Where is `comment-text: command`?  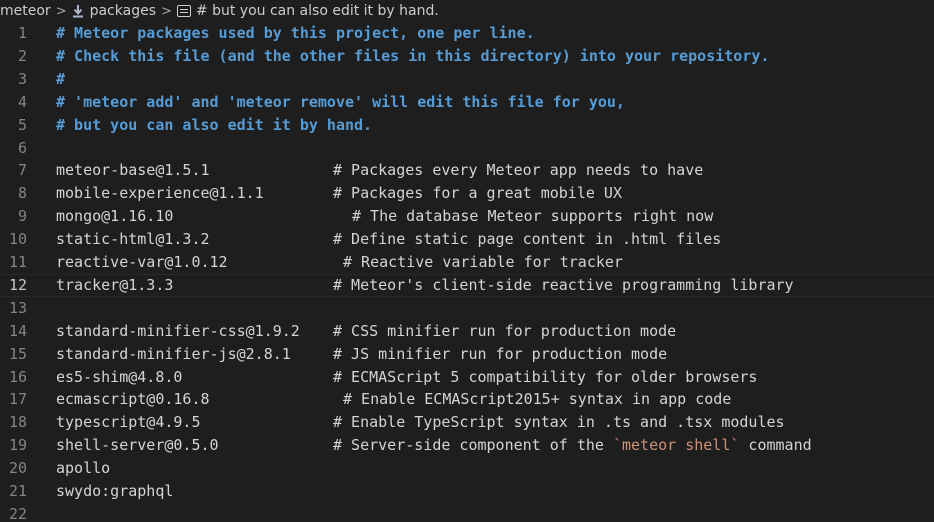
comment-text: command is located at coordinates (775, 445).